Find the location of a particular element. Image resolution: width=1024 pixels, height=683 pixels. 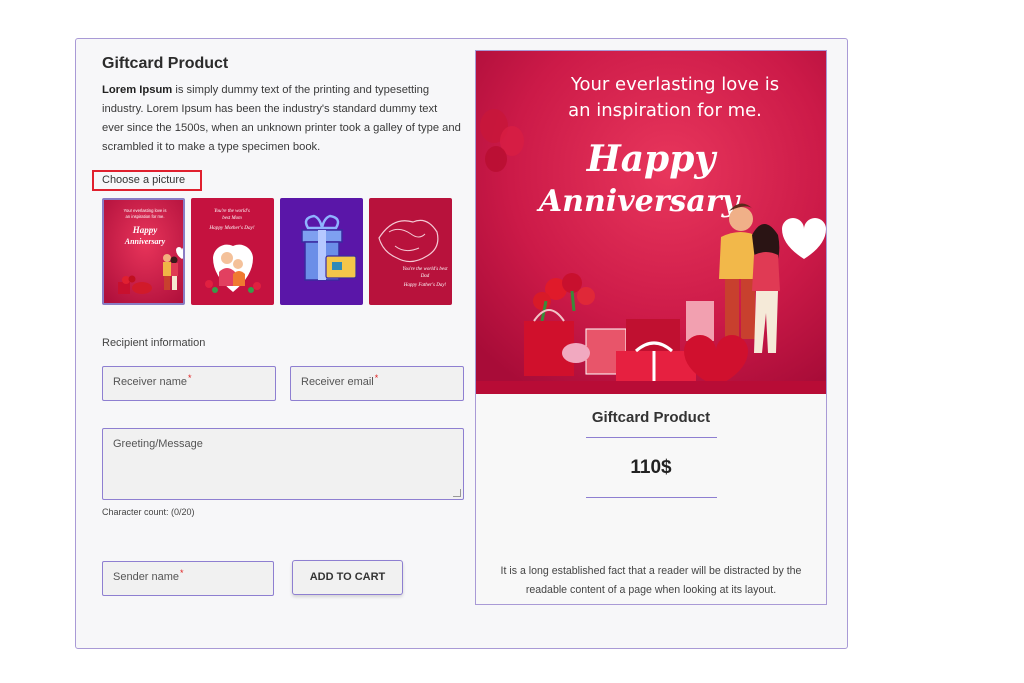

preview-script1: Happy is located at coordinates (652, 159).